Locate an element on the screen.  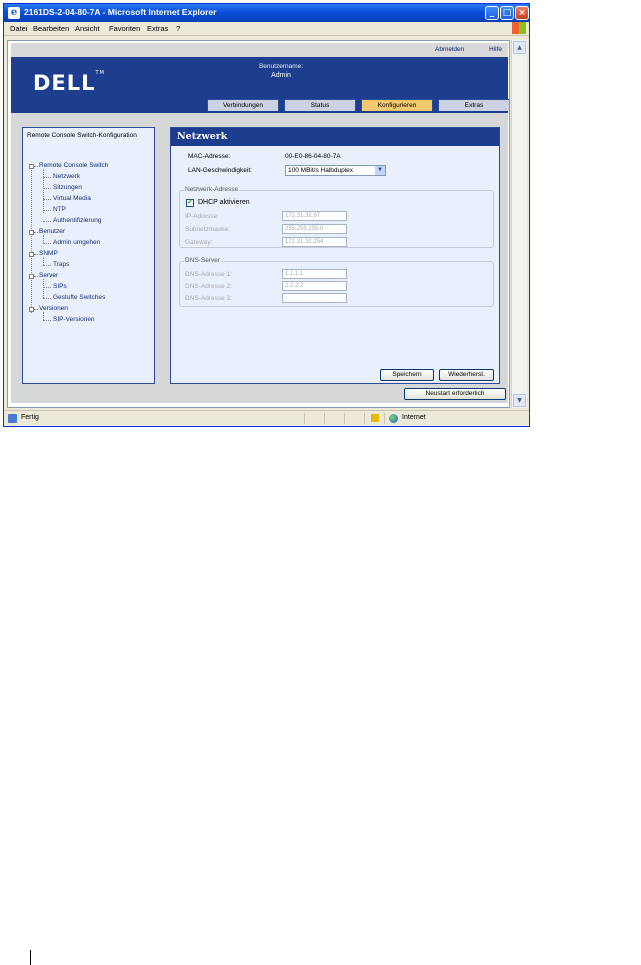
help-link: Hilfe is located at coordinates (495, 49).